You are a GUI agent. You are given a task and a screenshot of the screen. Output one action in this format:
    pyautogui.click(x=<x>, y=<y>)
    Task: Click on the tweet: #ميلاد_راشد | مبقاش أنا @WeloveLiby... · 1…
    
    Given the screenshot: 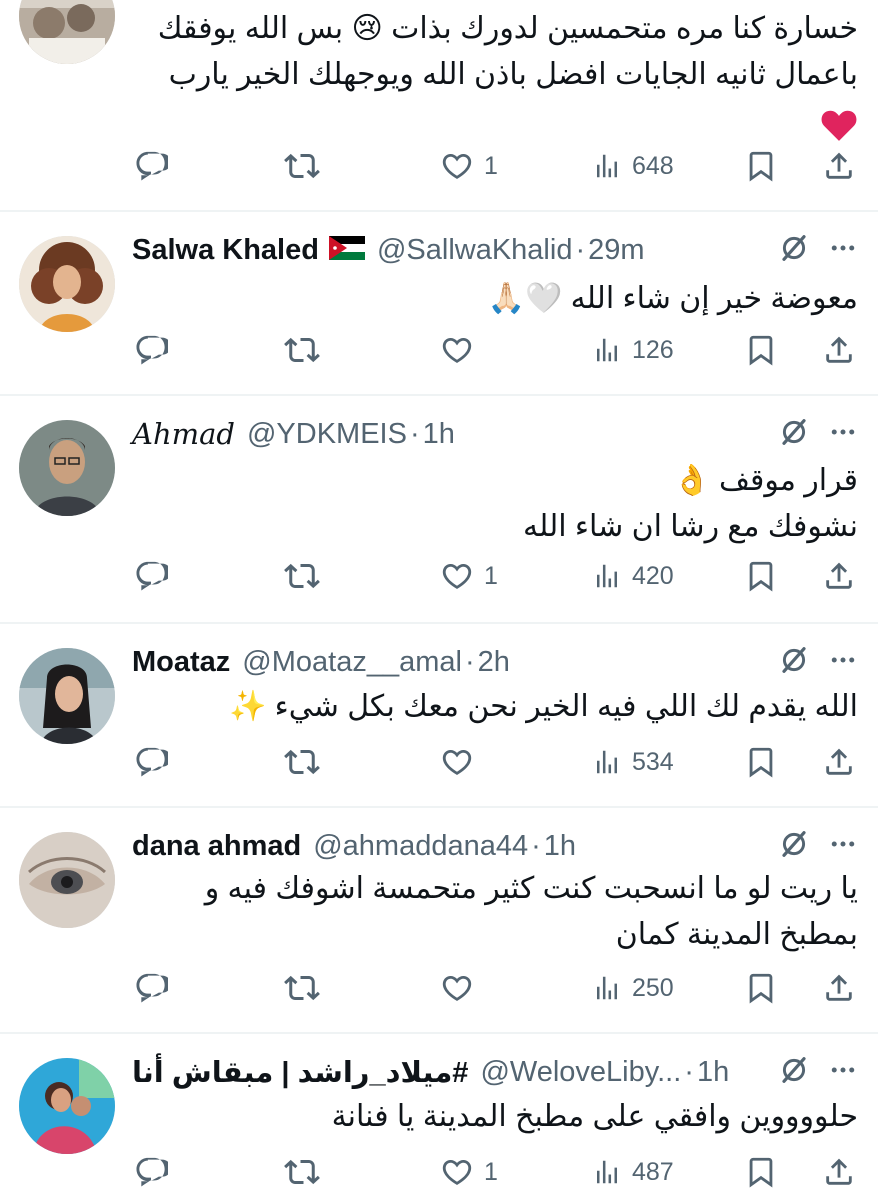 What is the action you would take?
    pyautogui.click(x=439, y=1117)
    